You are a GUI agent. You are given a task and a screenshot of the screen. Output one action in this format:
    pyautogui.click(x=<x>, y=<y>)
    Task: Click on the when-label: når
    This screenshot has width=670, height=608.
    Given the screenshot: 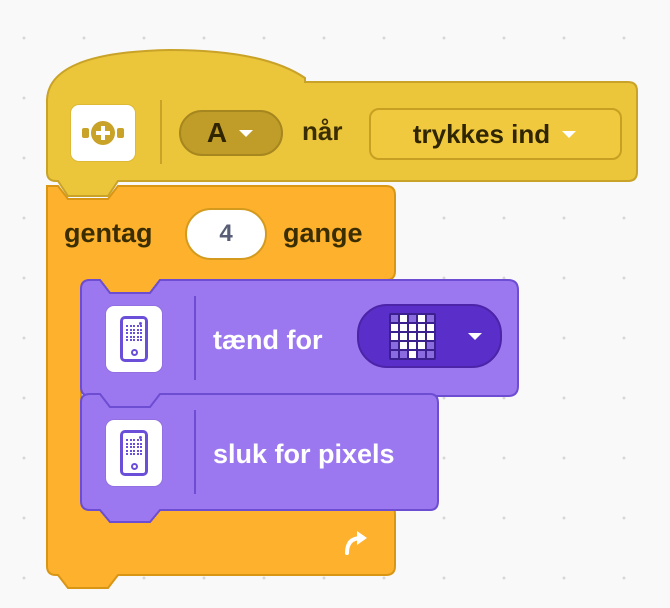 What is the action you would take?
    pyautogui.click(x=322, y=131)
    